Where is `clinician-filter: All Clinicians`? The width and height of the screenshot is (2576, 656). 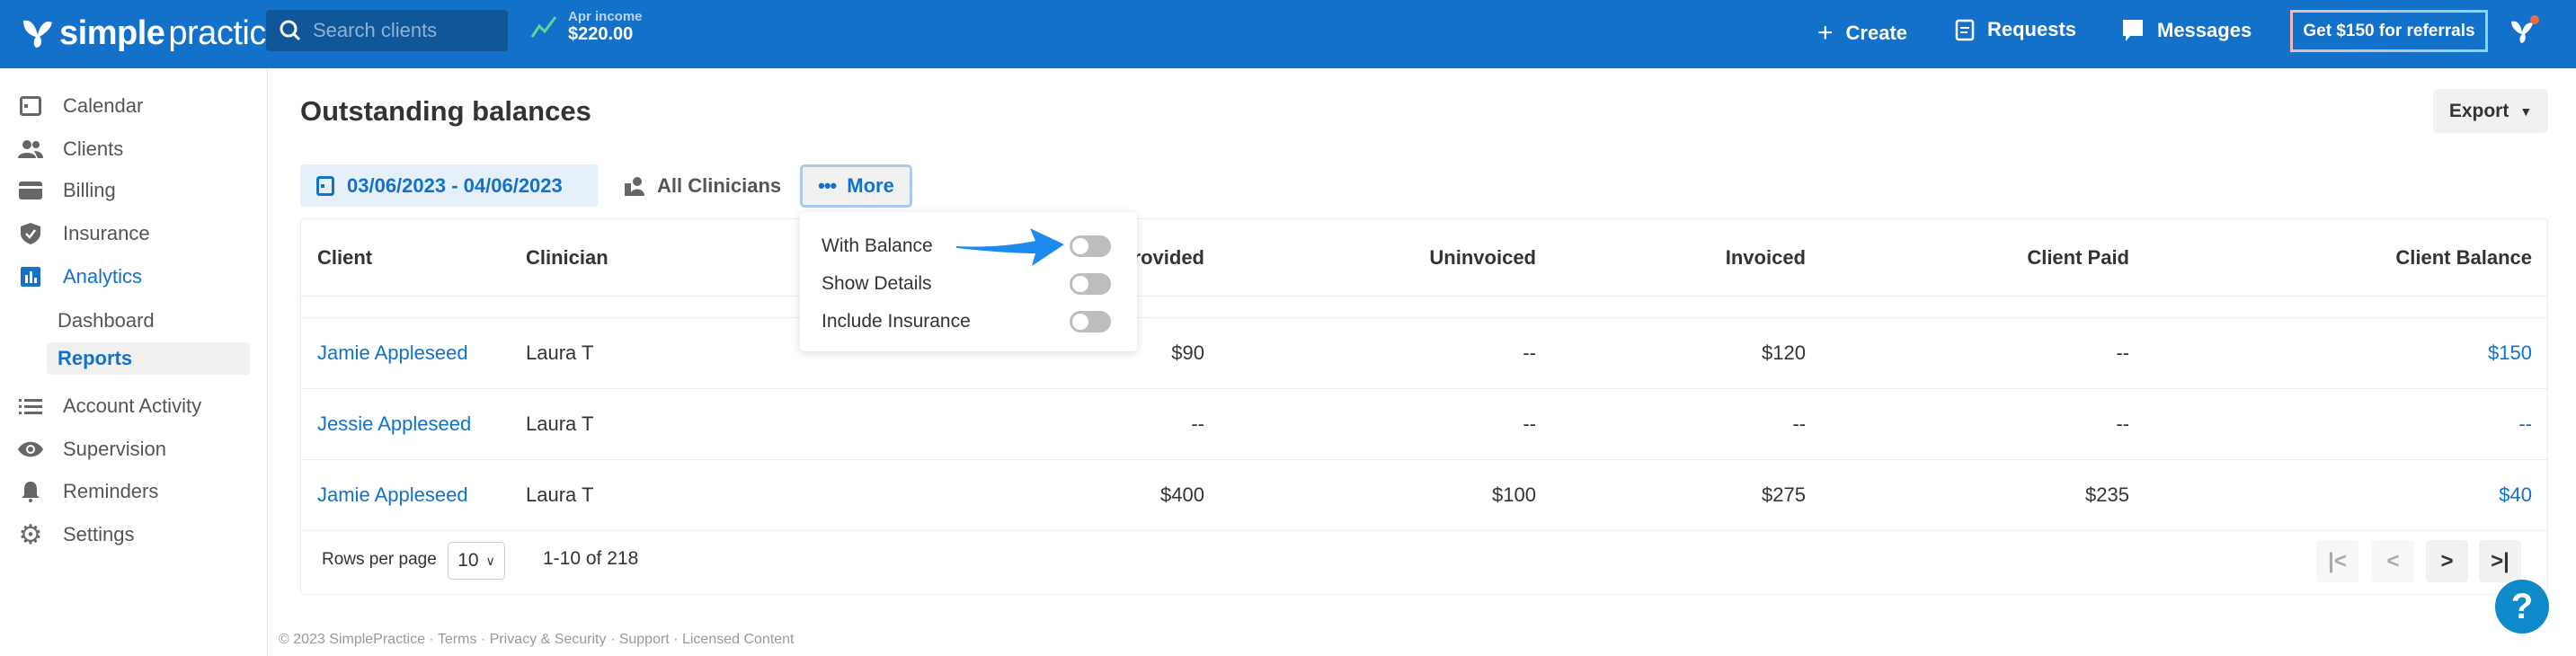 clinician-filter: All Clinicians is located at coordinates (703, 185).